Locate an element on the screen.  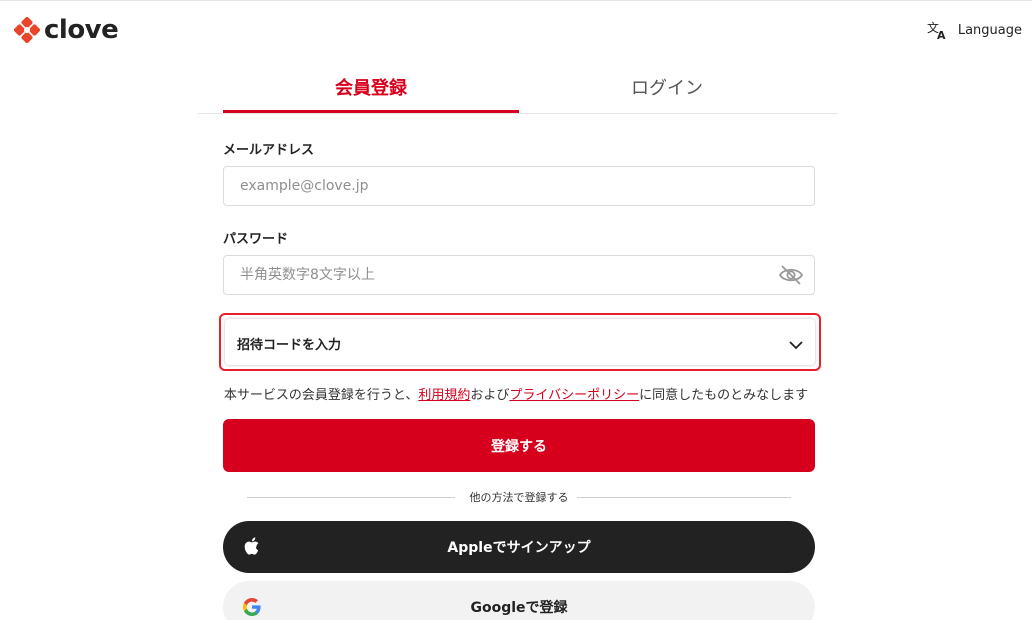
invite-code-dropdown: 招待コードを入力 is located at coordinates (520, 342).